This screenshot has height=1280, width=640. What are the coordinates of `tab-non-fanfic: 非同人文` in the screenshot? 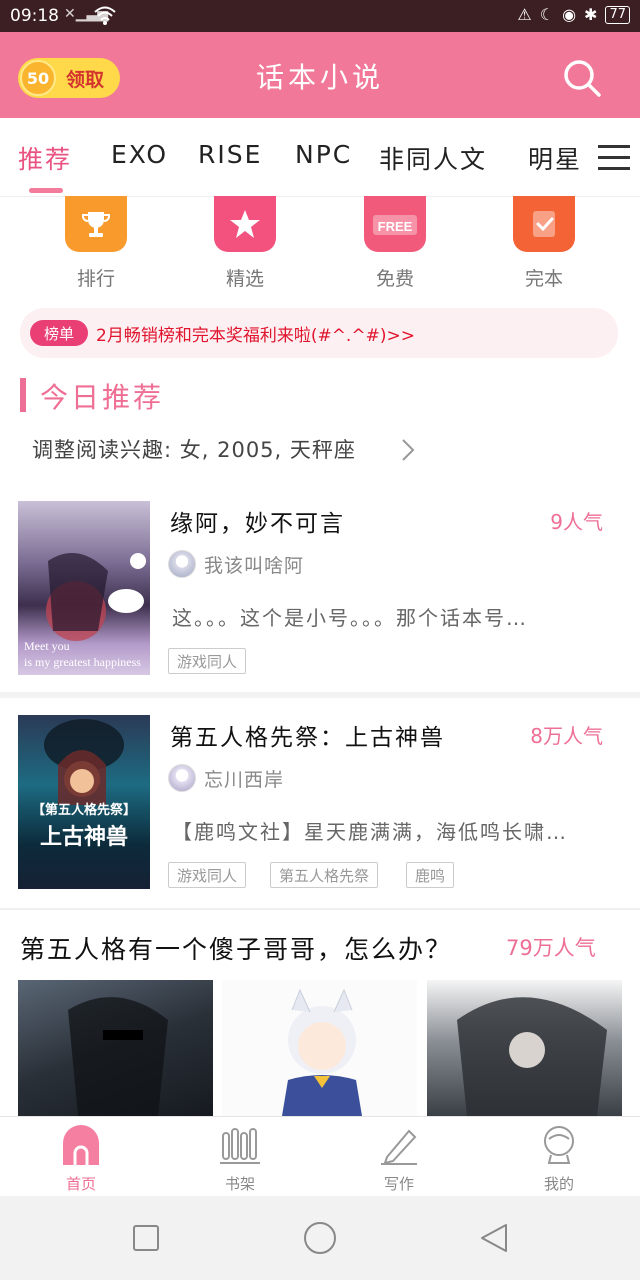 It's located at (433, 158).